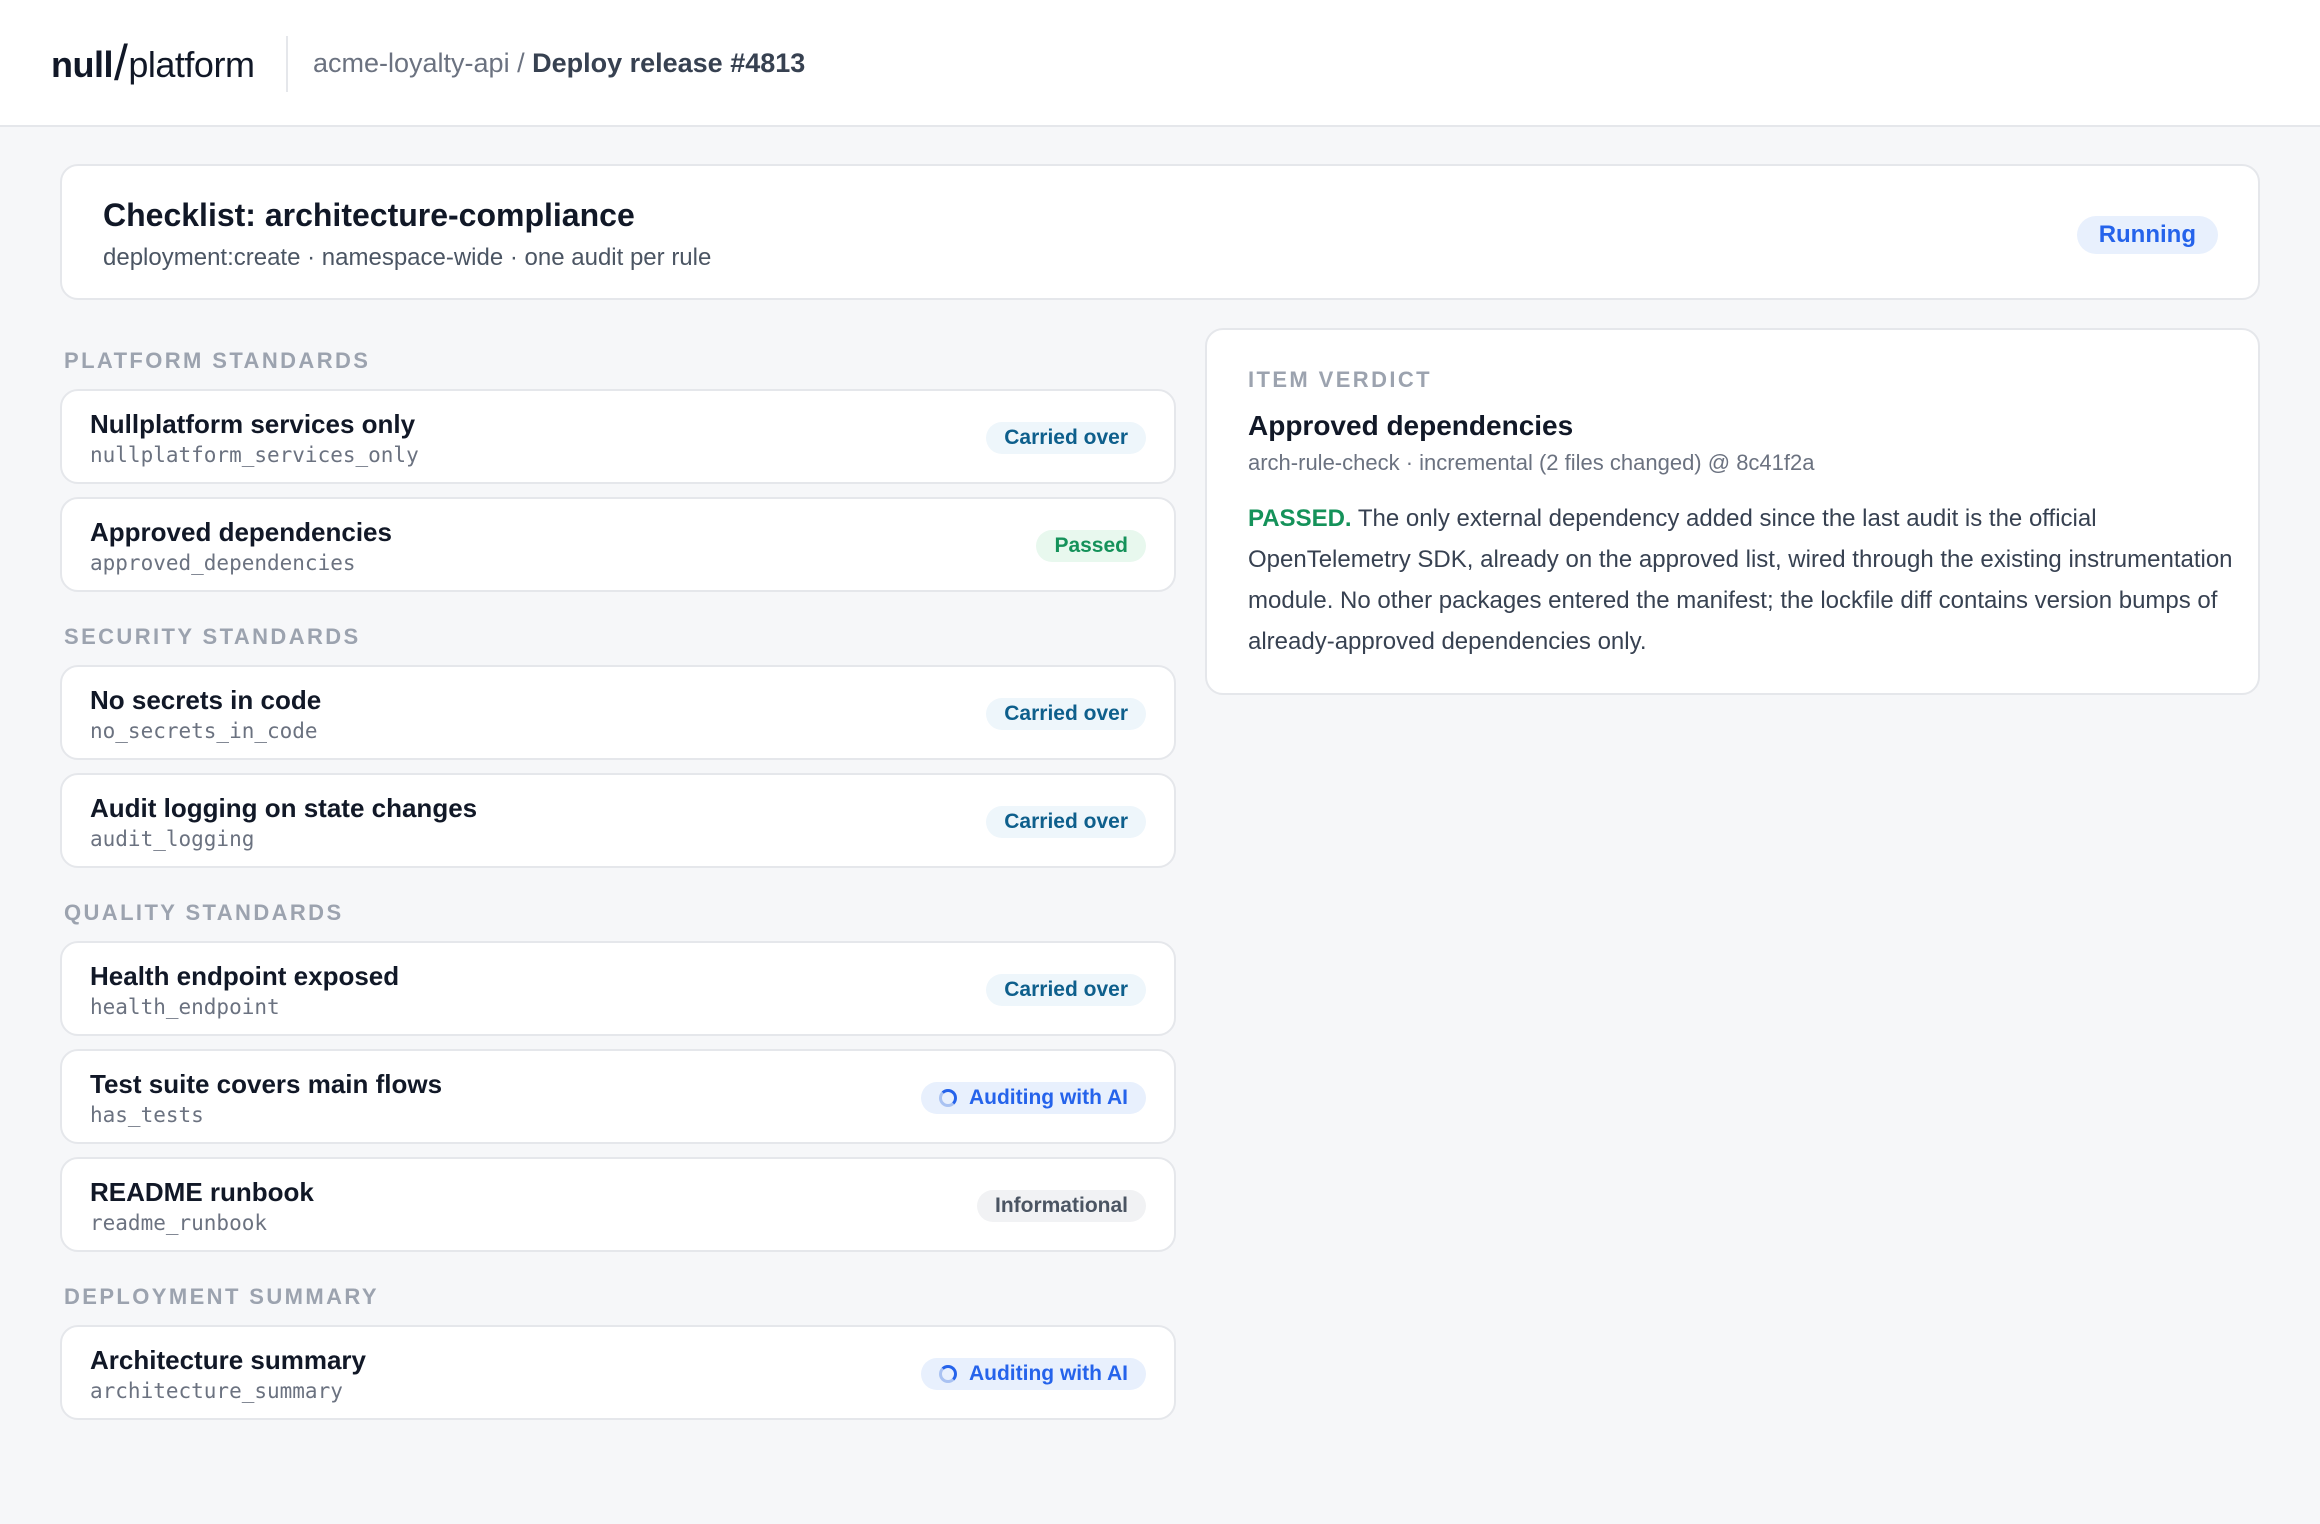 Image resolution: width=2320 pixels, height=1524 pixels. I want to click on nullplatform-logo: null / platform, so click(153, 63).